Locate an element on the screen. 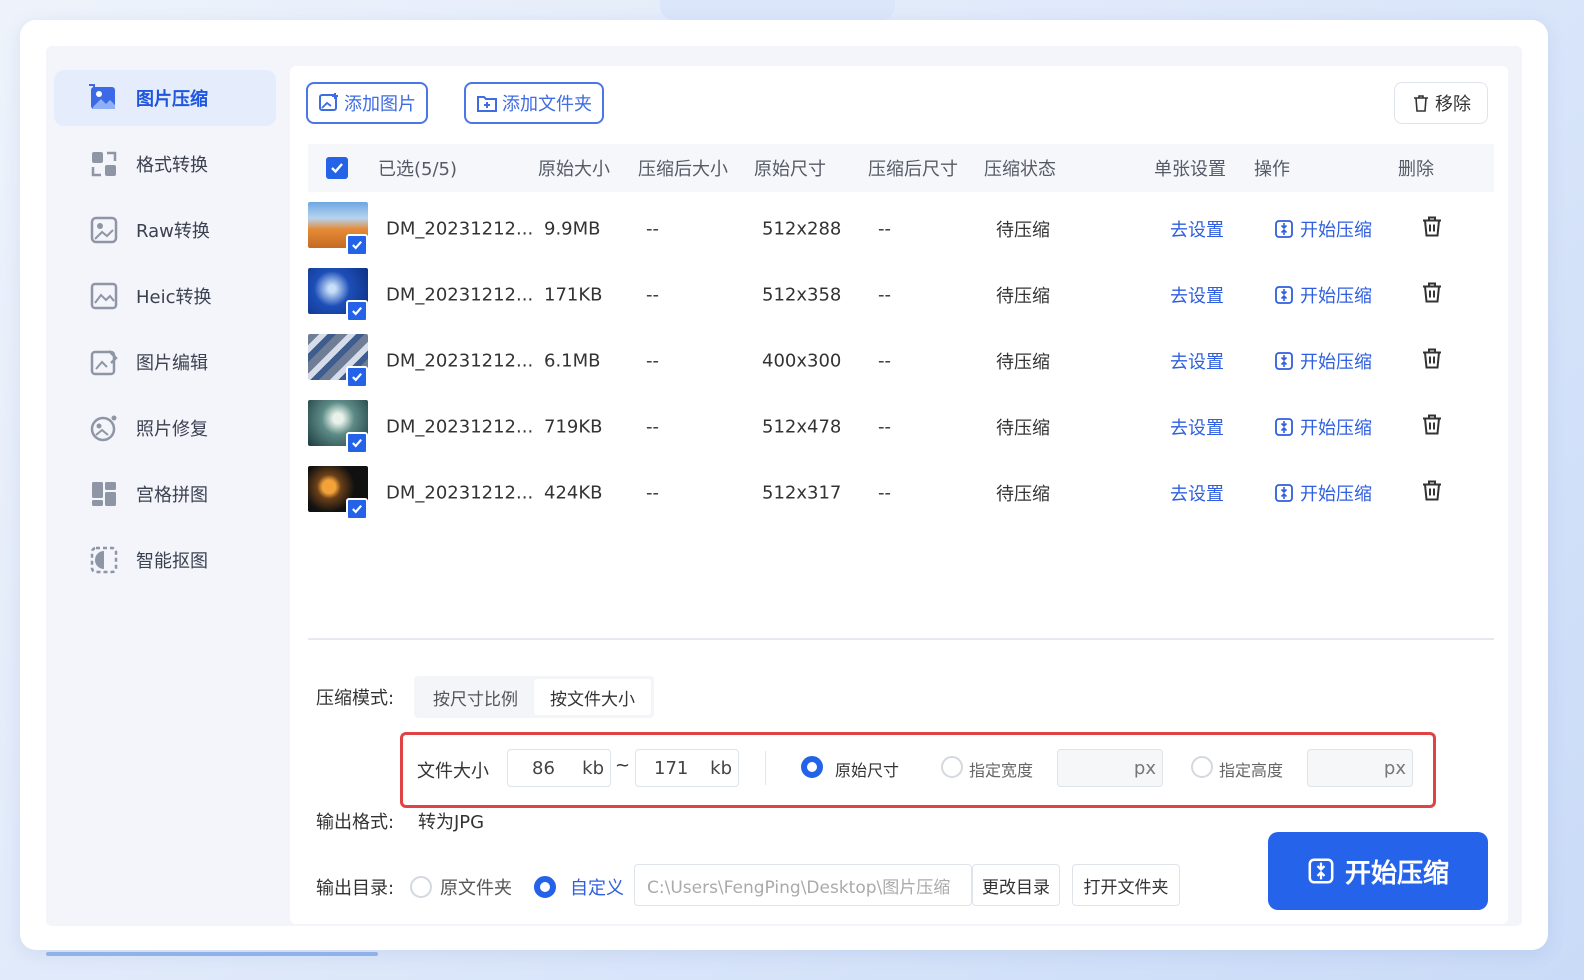 The height and width of the screenshot is (980, 1584). trash-icon is located at coordinates (1421, 103).